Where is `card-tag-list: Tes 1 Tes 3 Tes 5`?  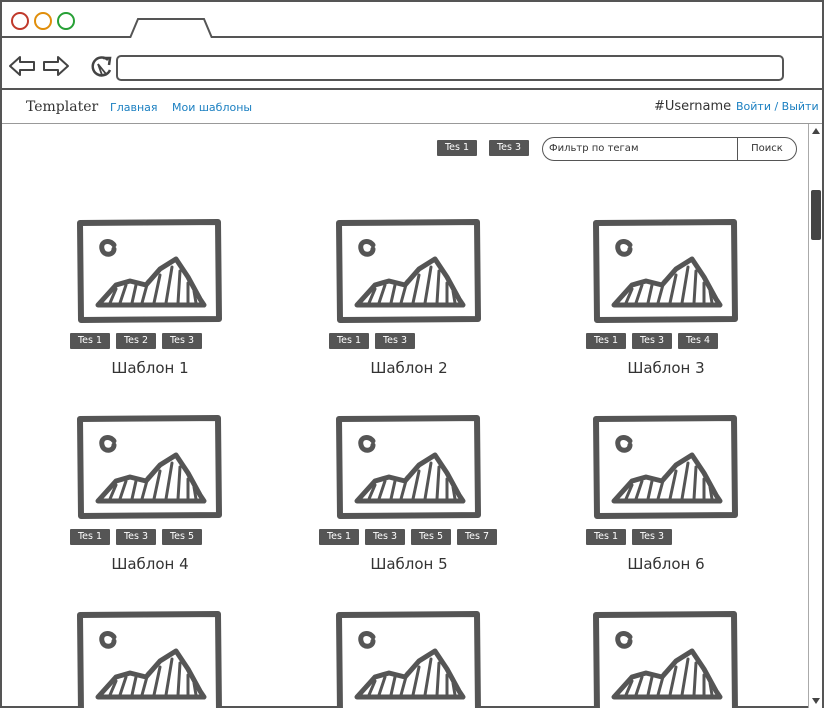 card-tag-list: Tes 1 Tes 3 Tes 5 is located at coordinates (170, 534).